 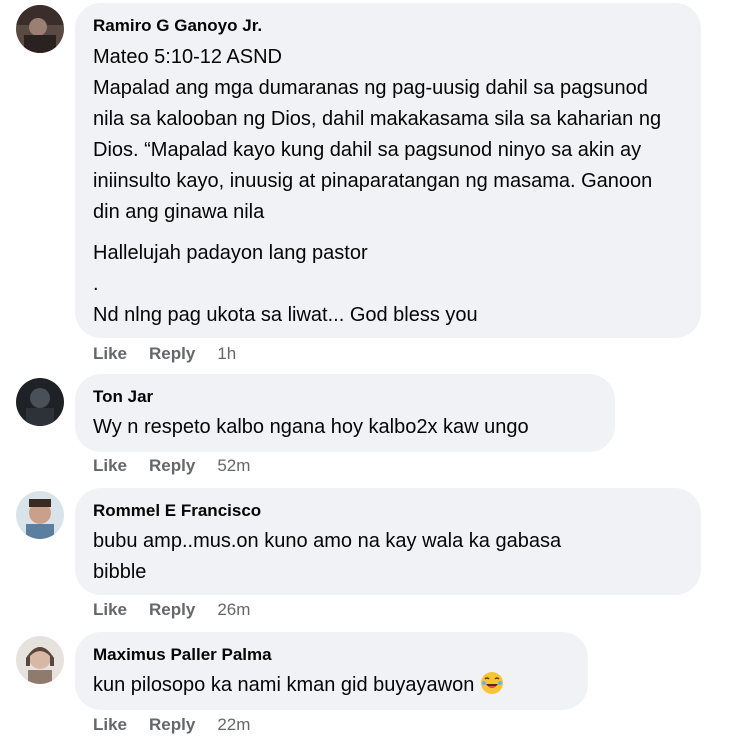 I want to click on comment-author: Ton Jar, so click(x=345, y=397).